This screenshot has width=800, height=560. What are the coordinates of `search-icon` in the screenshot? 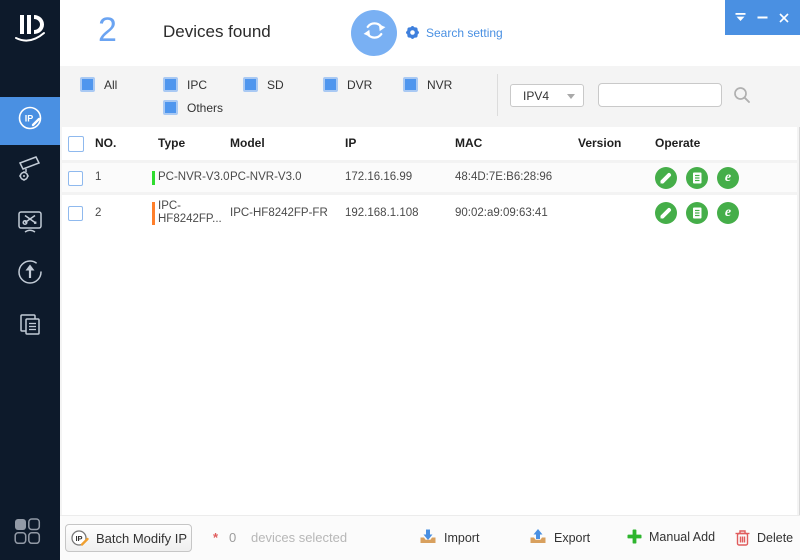 It's located at (742, 95).